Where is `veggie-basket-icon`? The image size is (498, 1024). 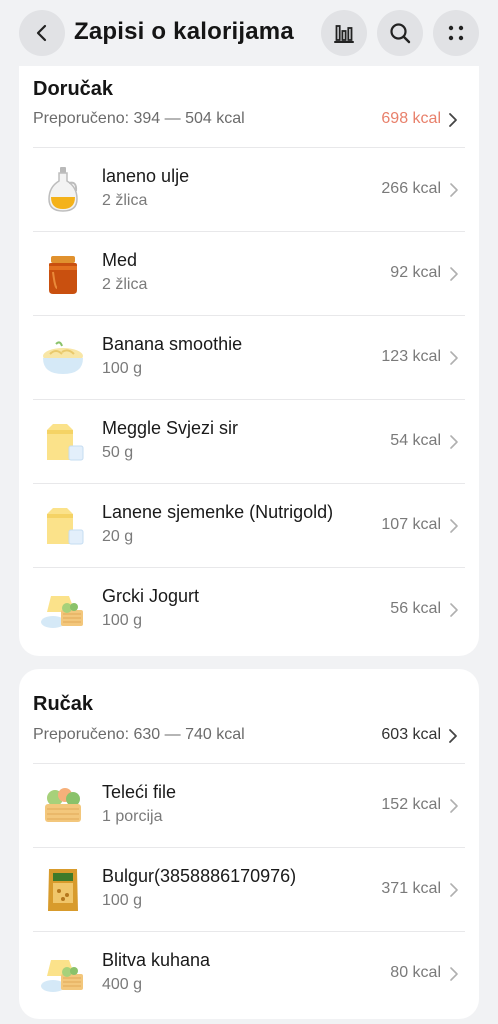
veggie-basket-icon is located at coordinates (63, 806).